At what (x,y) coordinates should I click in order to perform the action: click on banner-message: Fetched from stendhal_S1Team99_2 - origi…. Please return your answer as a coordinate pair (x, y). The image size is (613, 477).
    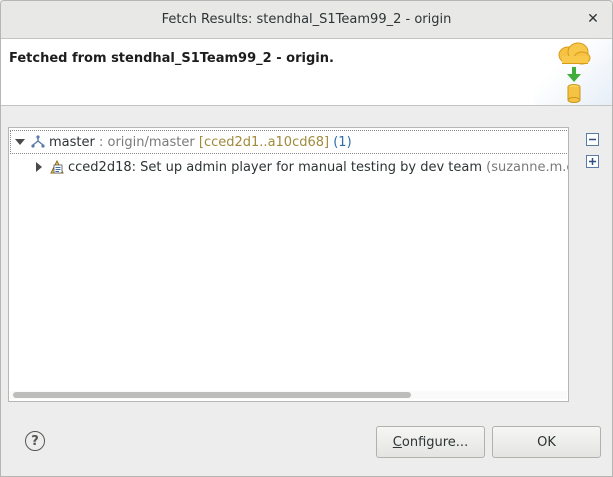
    Looking at the image, I should click on (171, 58).